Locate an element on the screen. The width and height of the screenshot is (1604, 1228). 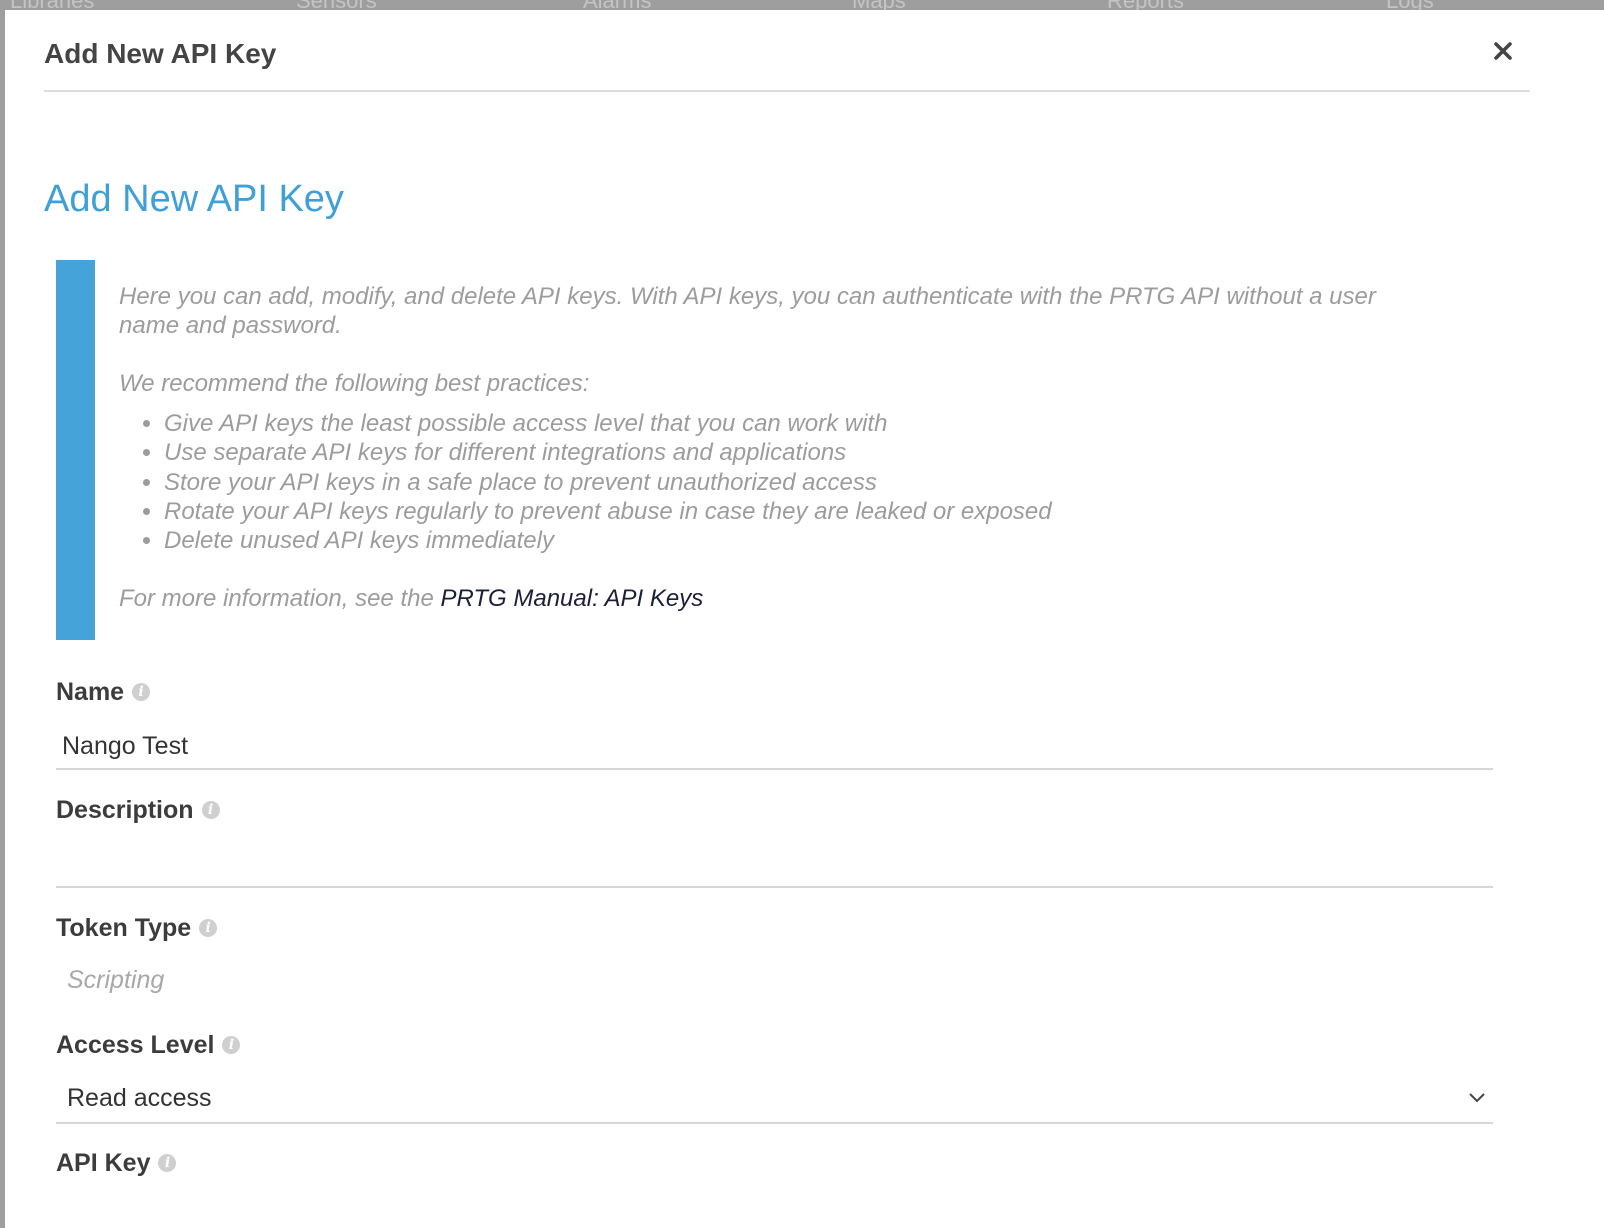
bg-nav-item: Logs is located at coordinates (1410, 5).